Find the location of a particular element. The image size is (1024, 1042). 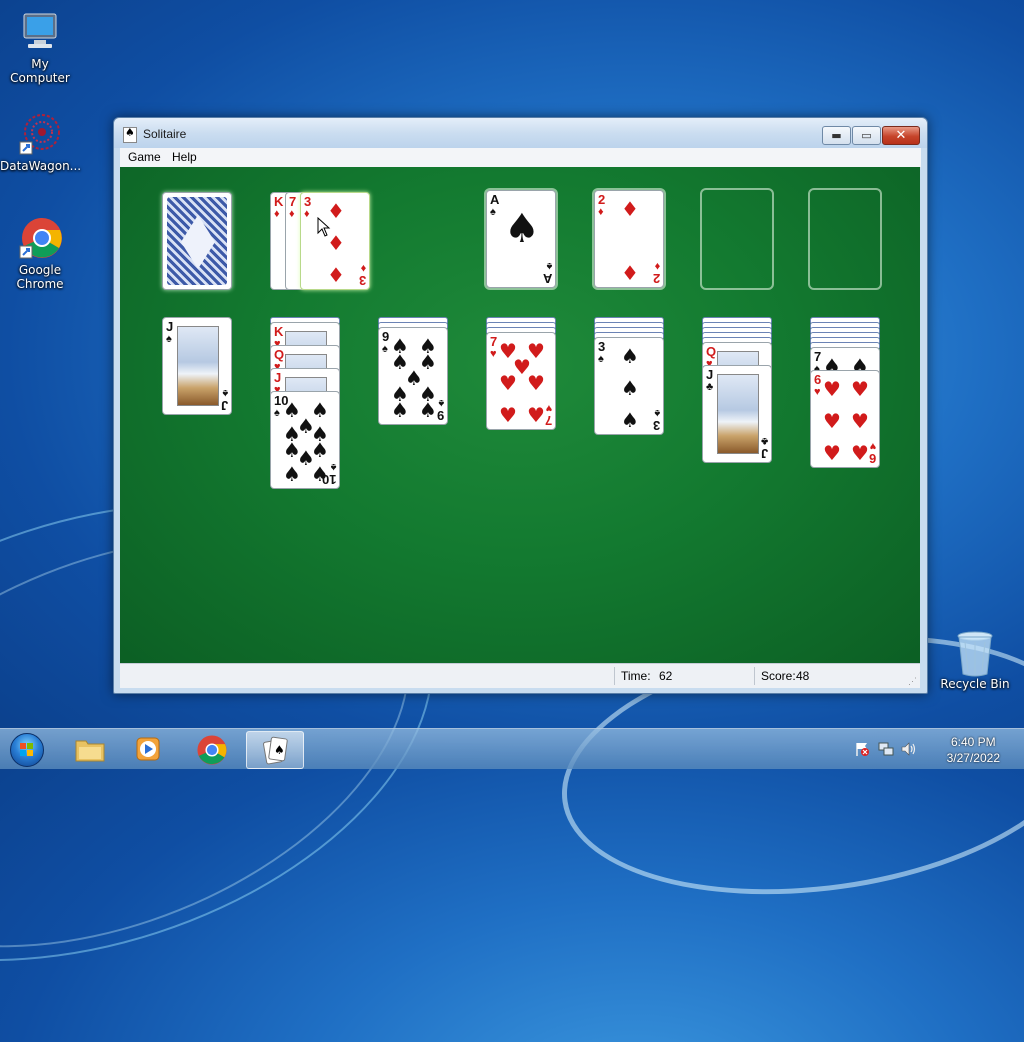

taskbar-explorer-button is located at coordinates (90, 749).